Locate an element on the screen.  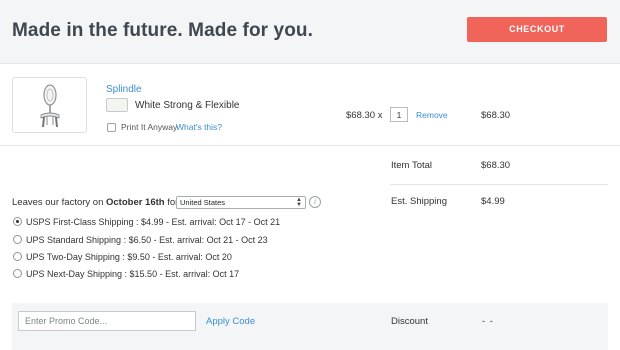
print-anyway-label: Print It Anyway is located at coordinates (149, 127).